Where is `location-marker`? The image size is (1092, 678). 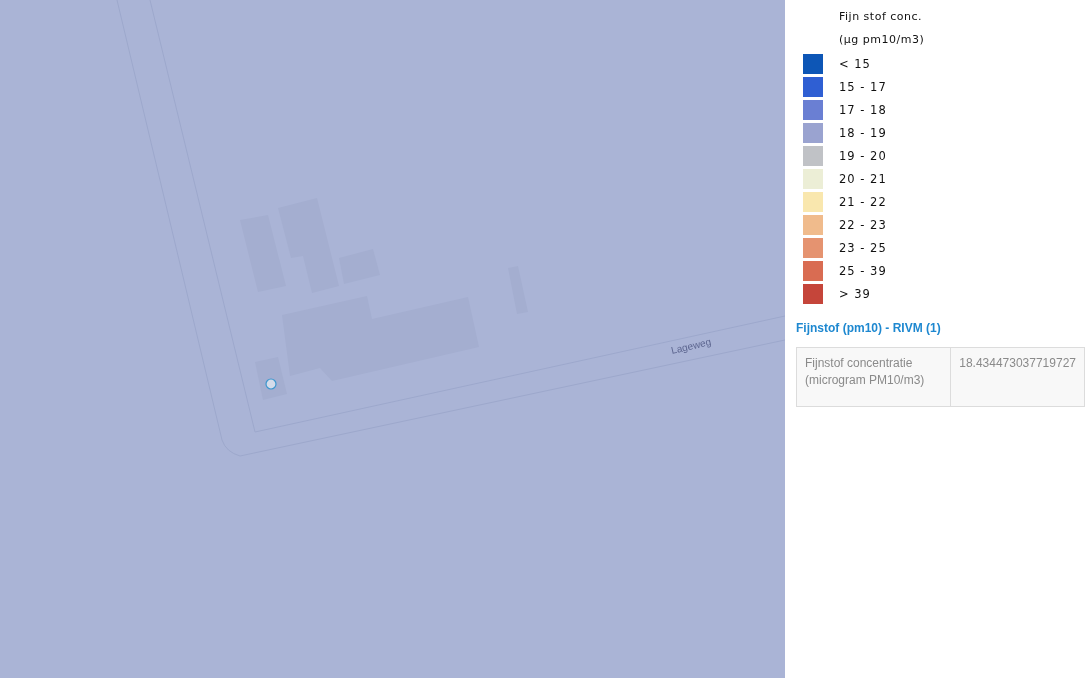 location-marker is located at coordinates (271, 384).